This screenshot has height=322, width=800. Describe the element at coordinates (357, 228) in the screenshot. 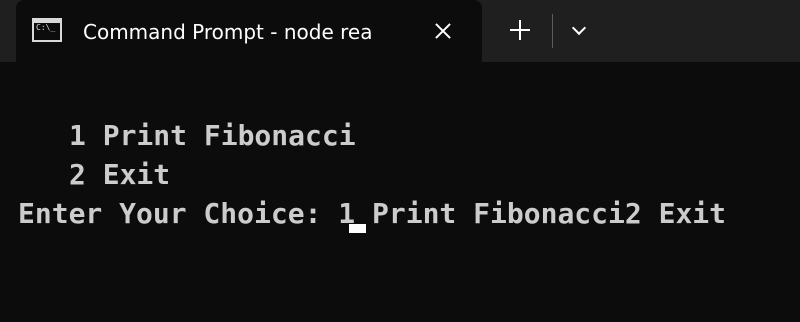

I see `text-cursor` at that location.